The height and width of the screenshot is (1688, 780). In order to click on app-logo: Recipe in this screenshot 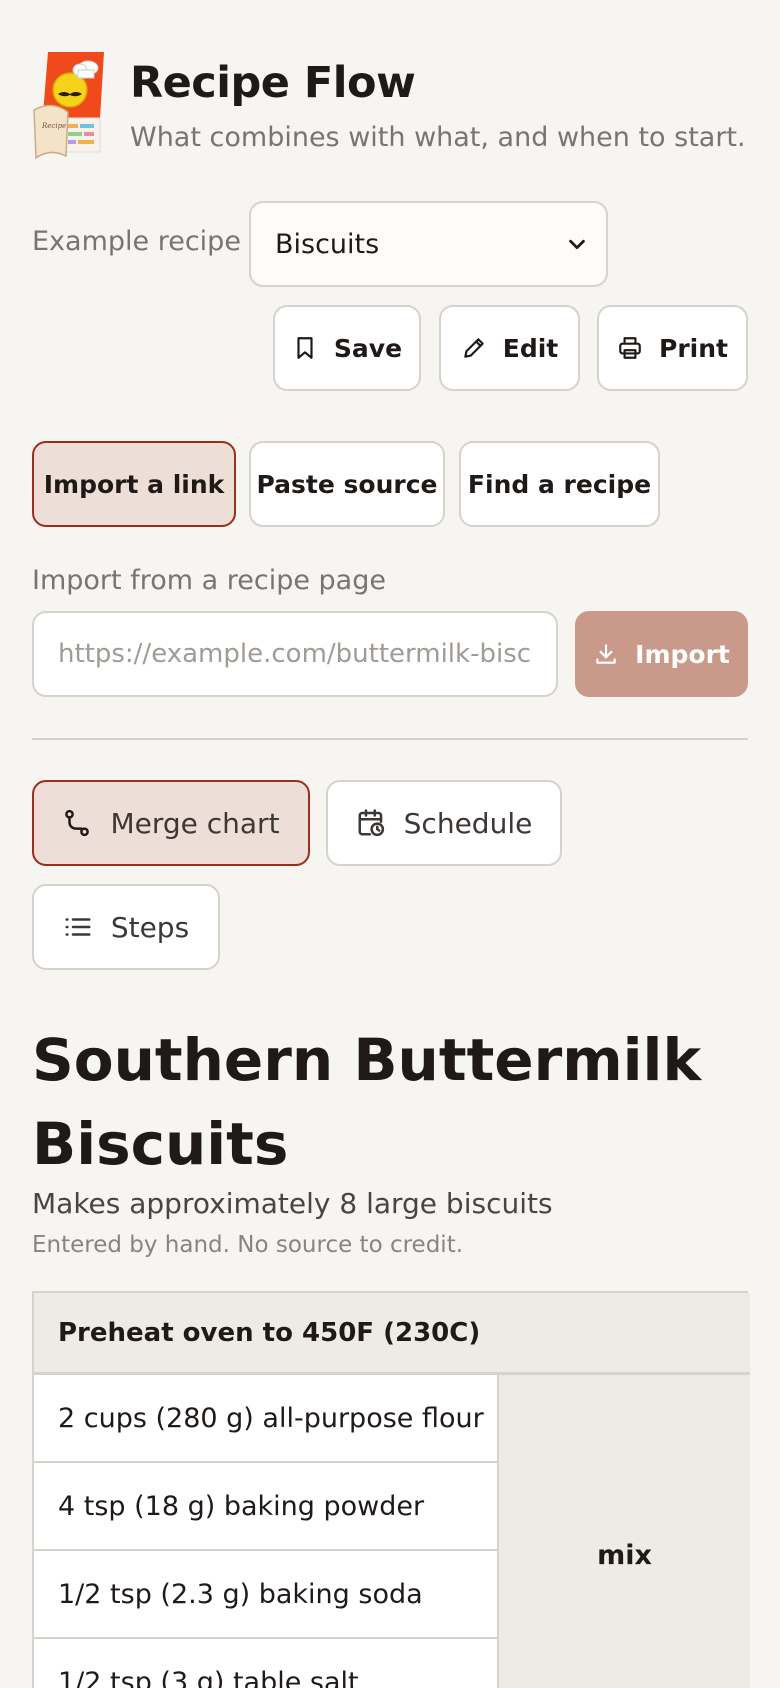, I will do `click(70, 104)`.